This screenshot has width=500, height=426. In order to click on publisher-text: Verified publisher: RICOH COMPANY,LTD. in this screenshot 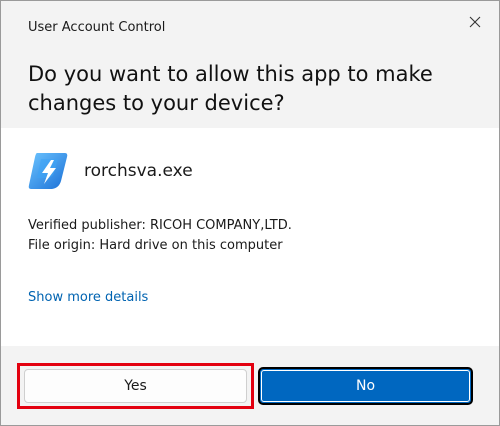, I will do `click(160, 225)`.